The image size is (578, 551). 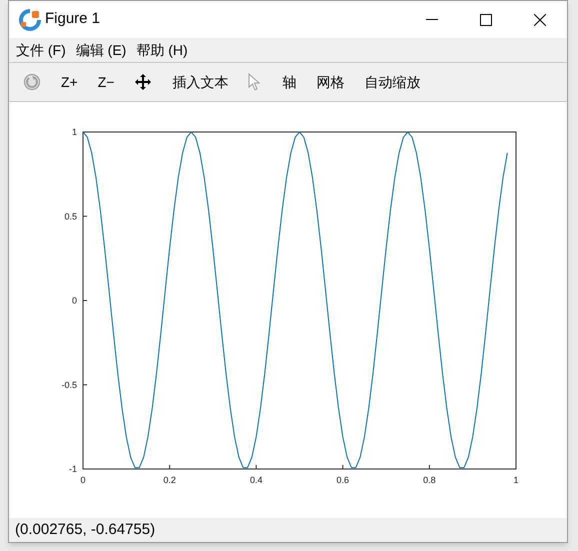 What do you see at coordinates (83, 480) in the screenshot?
I see `x-tick-label: 0` at bounding box center [83, 480].